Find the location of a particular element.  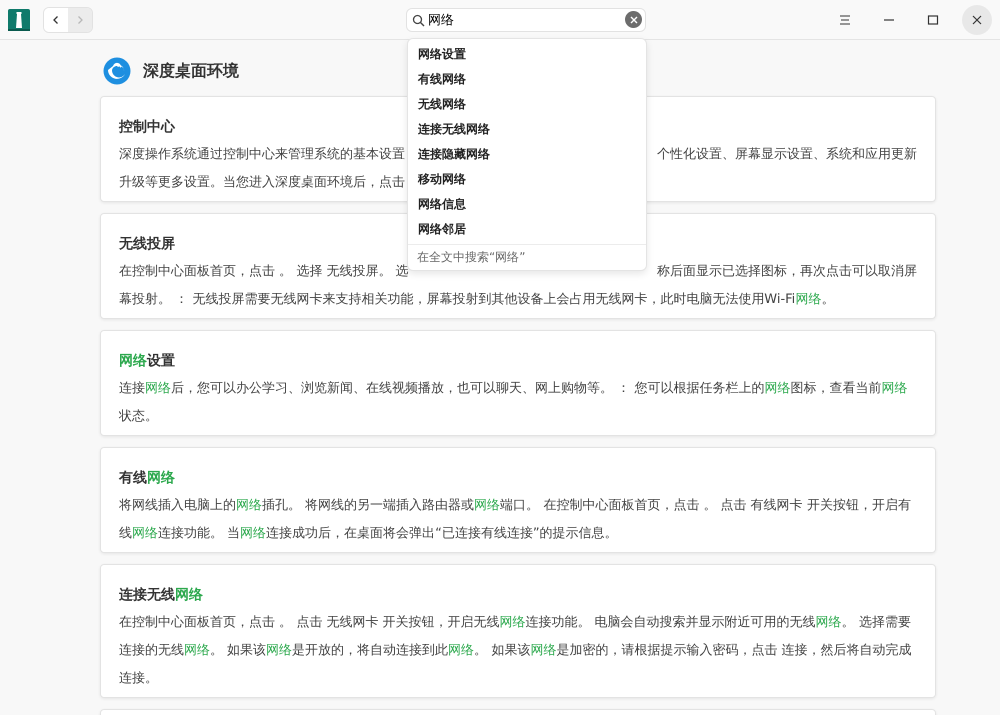

card-text: 个性化设置、屏幕显示设置、系统和应用更新 is located at coordinates (787, 155).